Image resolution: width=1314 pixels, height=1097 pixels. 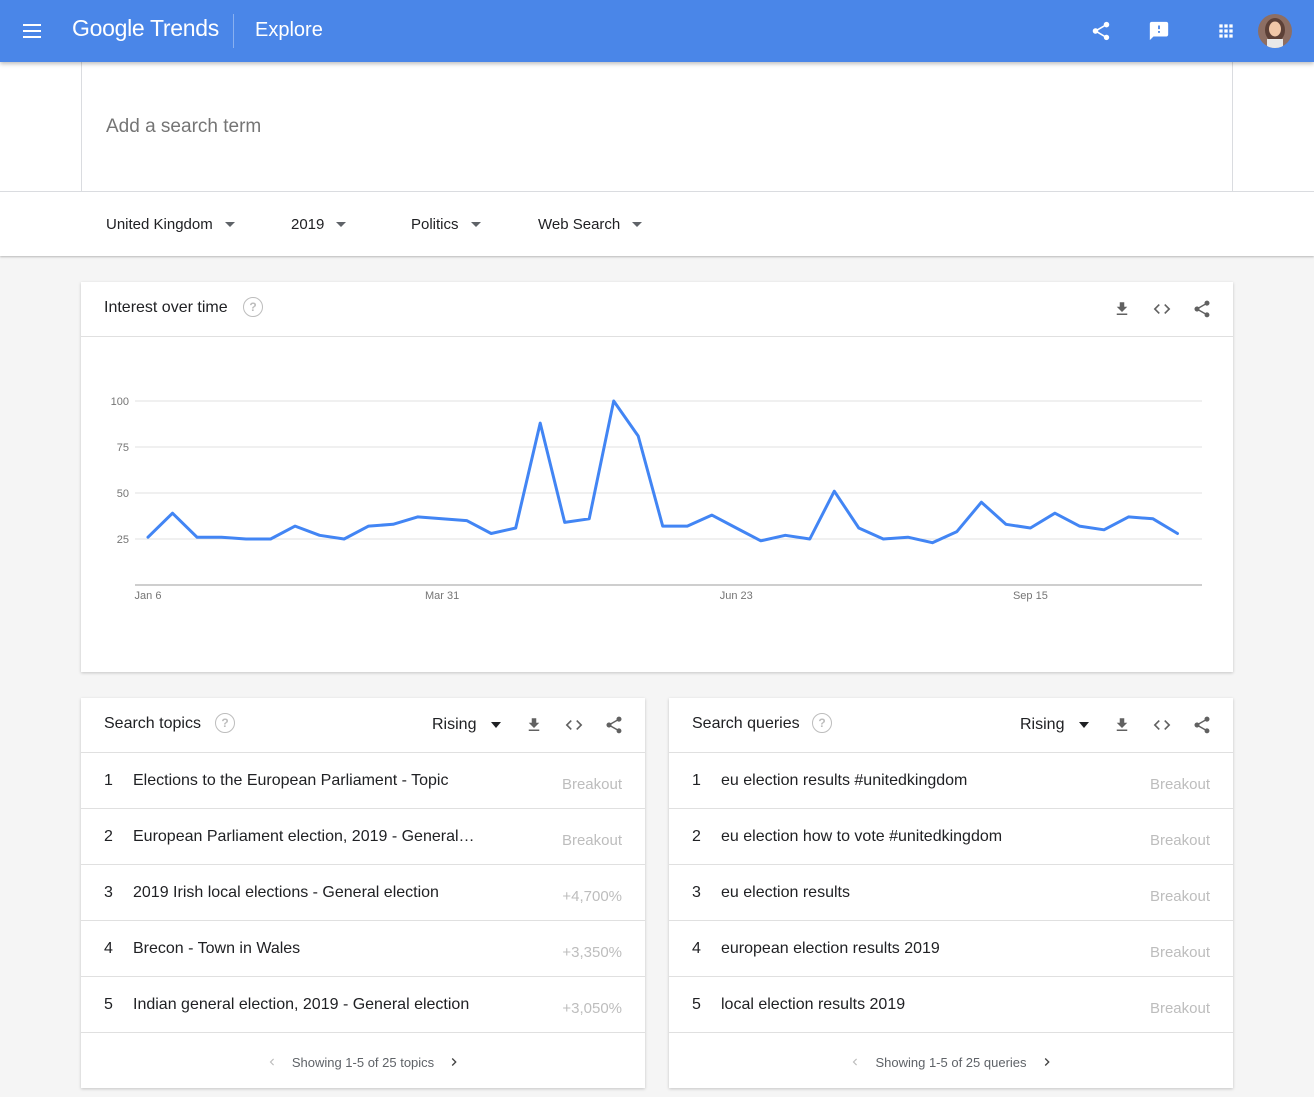 I want to click on filter-search-type: Web Search, so click(x=590, y=224).